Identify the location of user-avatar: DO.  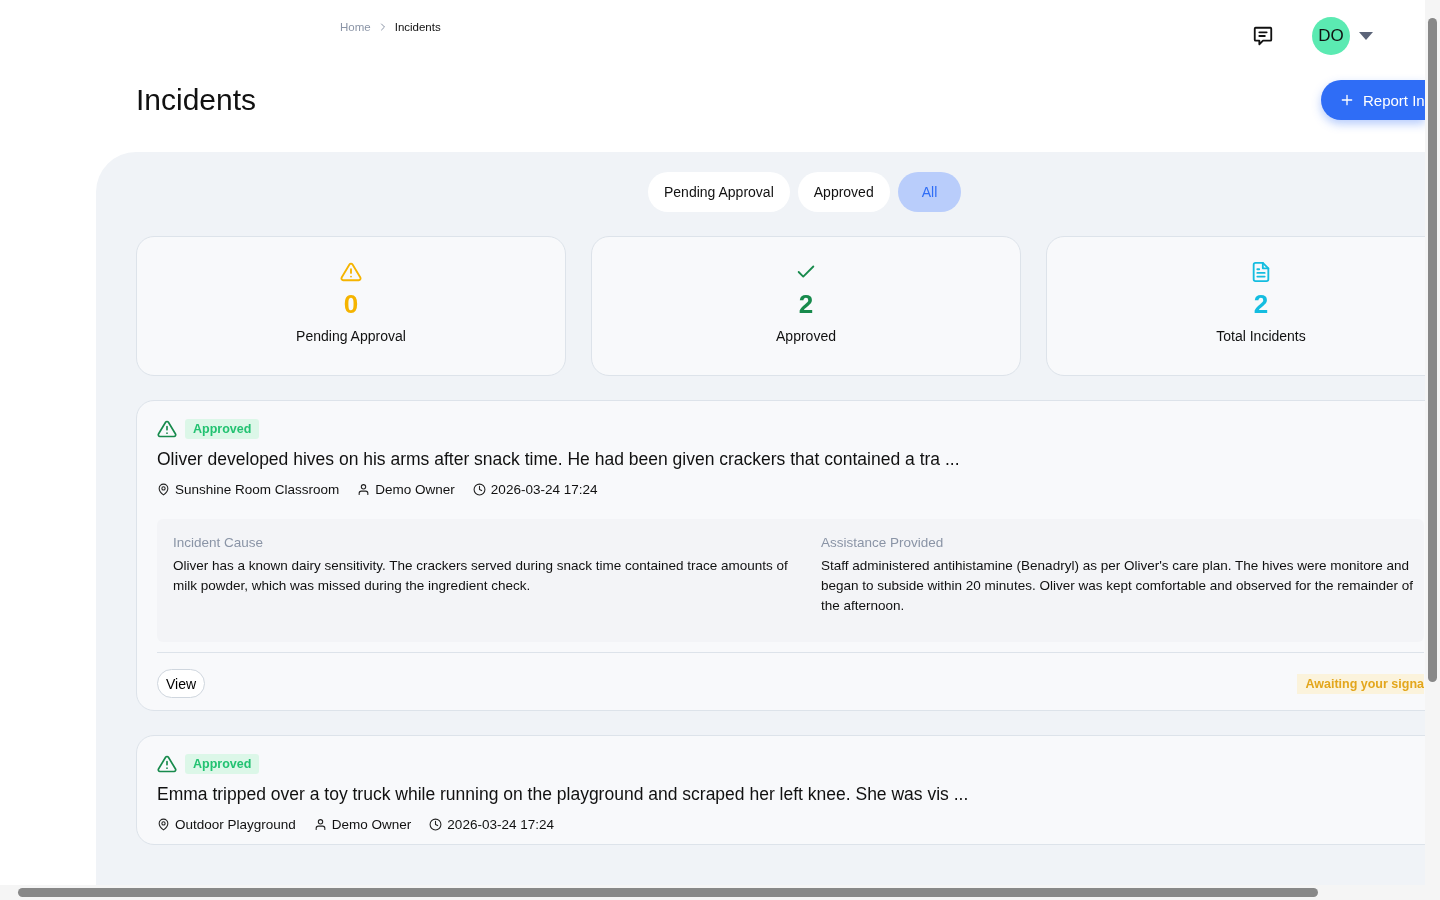
(1331, 36).